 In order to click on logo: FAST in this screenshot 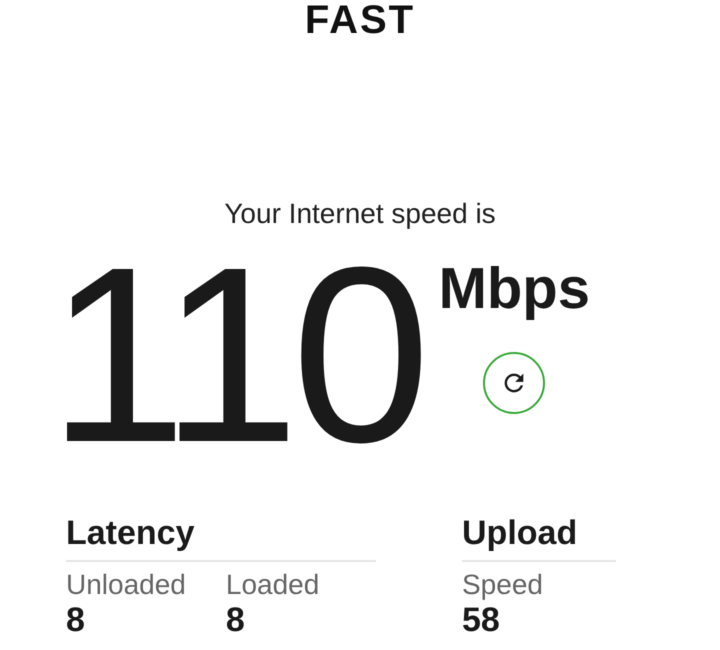, I will do `click(360, 20)`.